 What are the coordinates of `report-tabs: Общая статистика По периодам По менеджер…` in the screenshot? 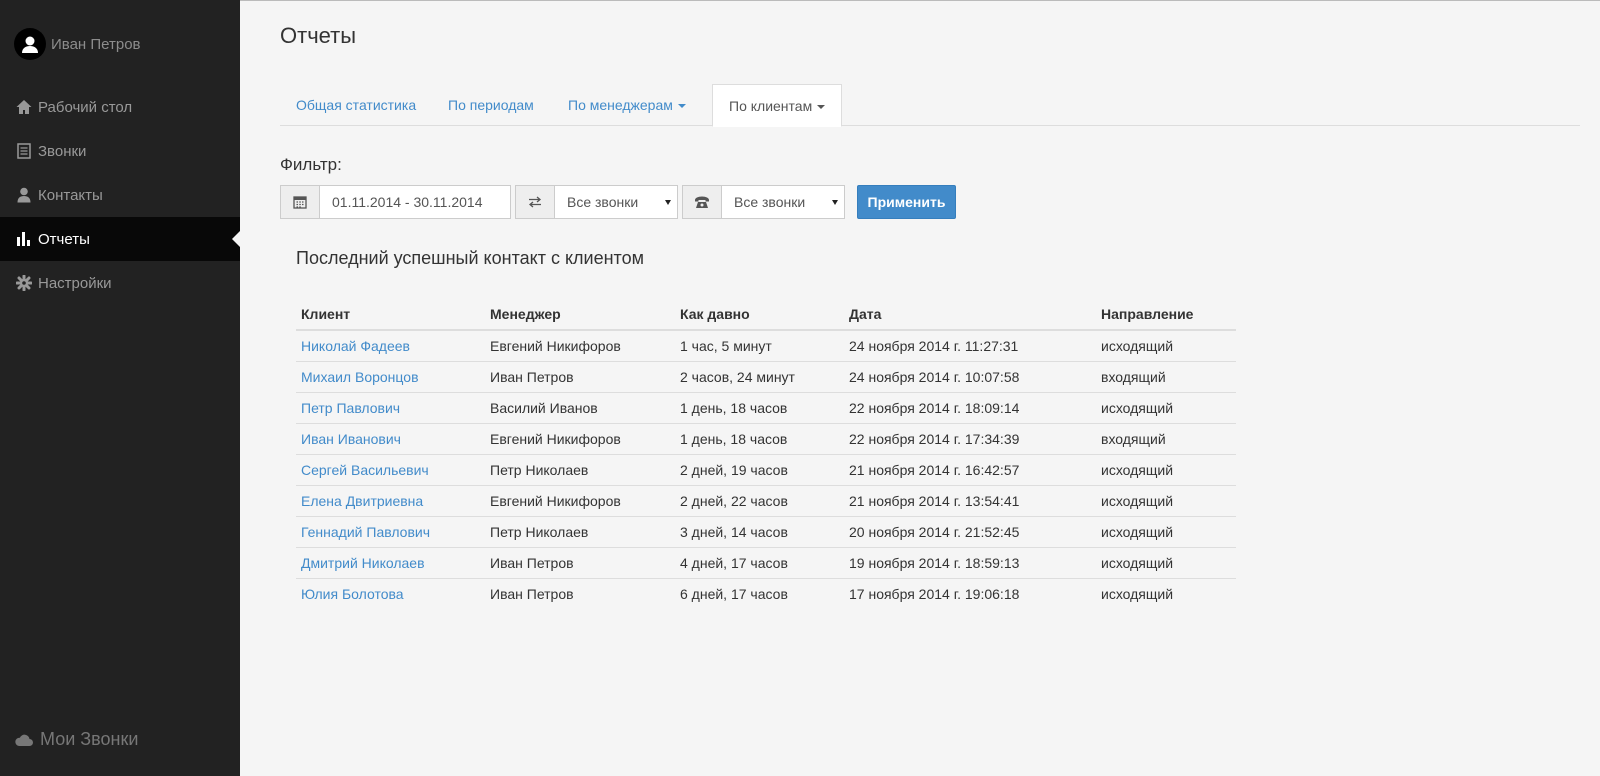 It's located at (930, 105).